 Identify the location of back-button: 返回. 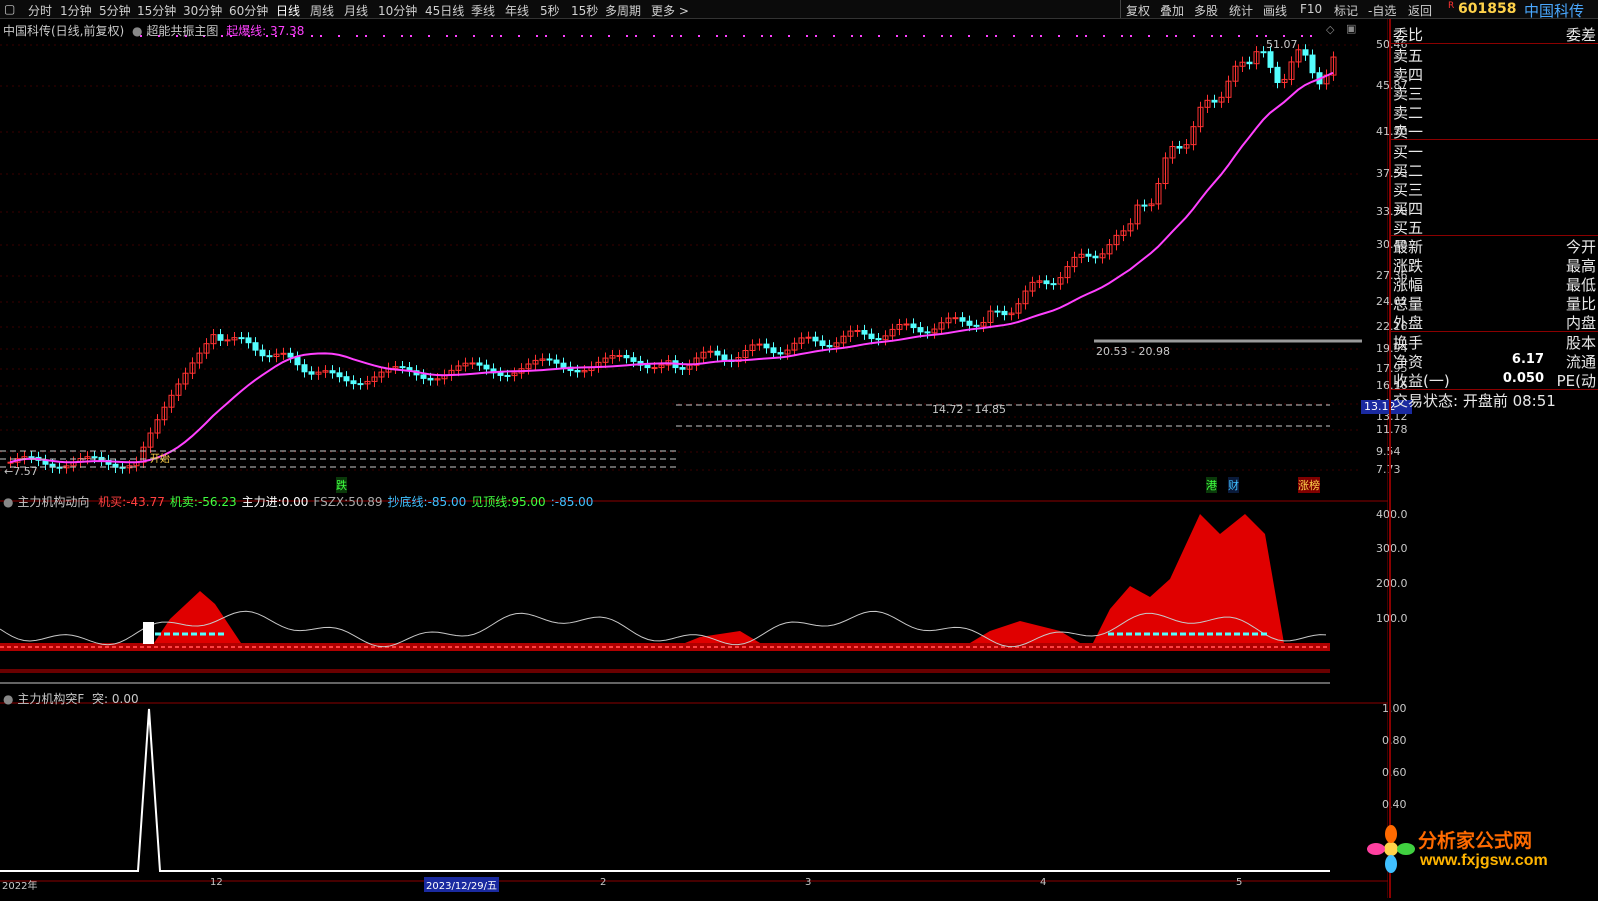
(1420, 10).